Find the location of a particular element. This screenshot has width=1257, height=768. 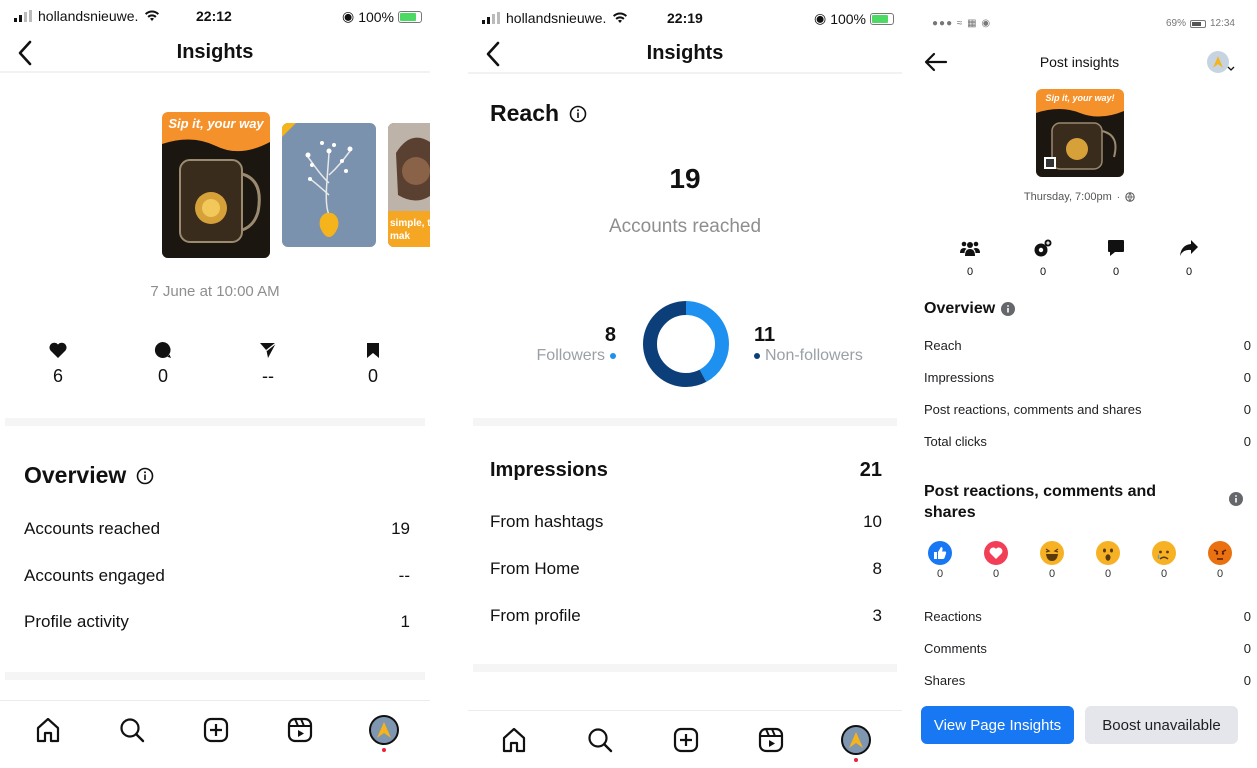

impressions-source-row: From profile 3 is located at coordinates (686, 616).